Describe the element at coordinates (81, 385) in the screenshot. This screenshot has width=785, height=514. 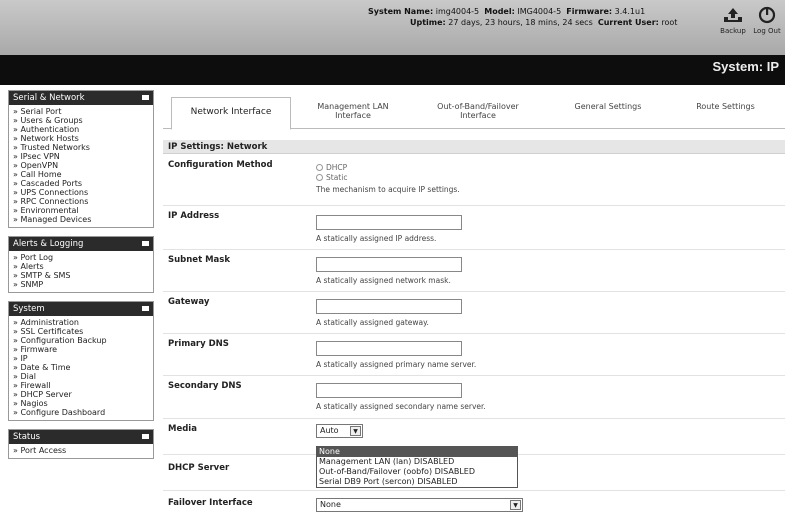
I see `sidebar-item: Firewall` at that location.